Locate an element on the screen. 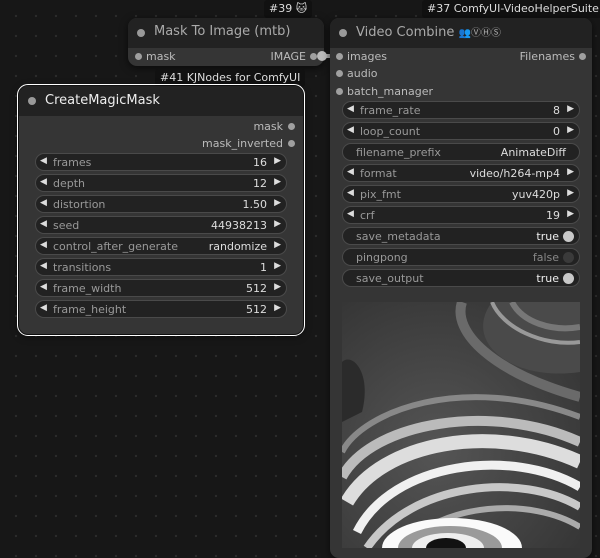 The image size is (600, 558). output-slot-mask-inverted: mask_inverted is located at coordinates (248, 144).